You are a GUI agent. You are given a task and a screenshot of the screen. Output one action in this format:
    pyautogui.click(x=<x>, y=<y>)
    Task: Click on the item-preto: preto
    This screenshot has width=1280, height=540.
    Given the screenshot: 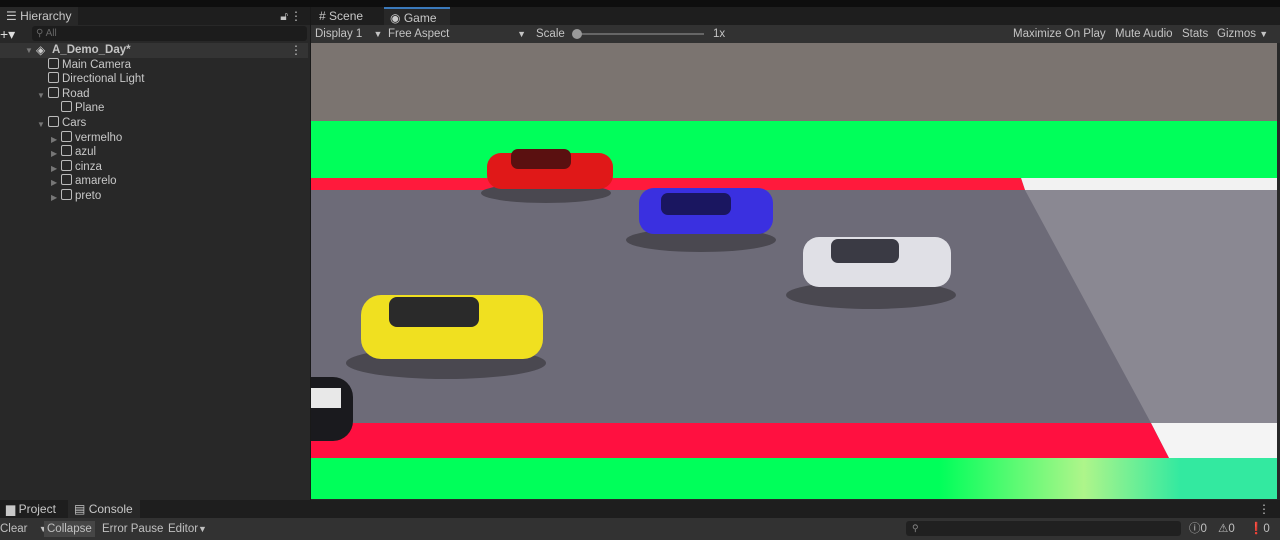 What is the action you would take?
    pyautogui.click(x=81, y=196)
    